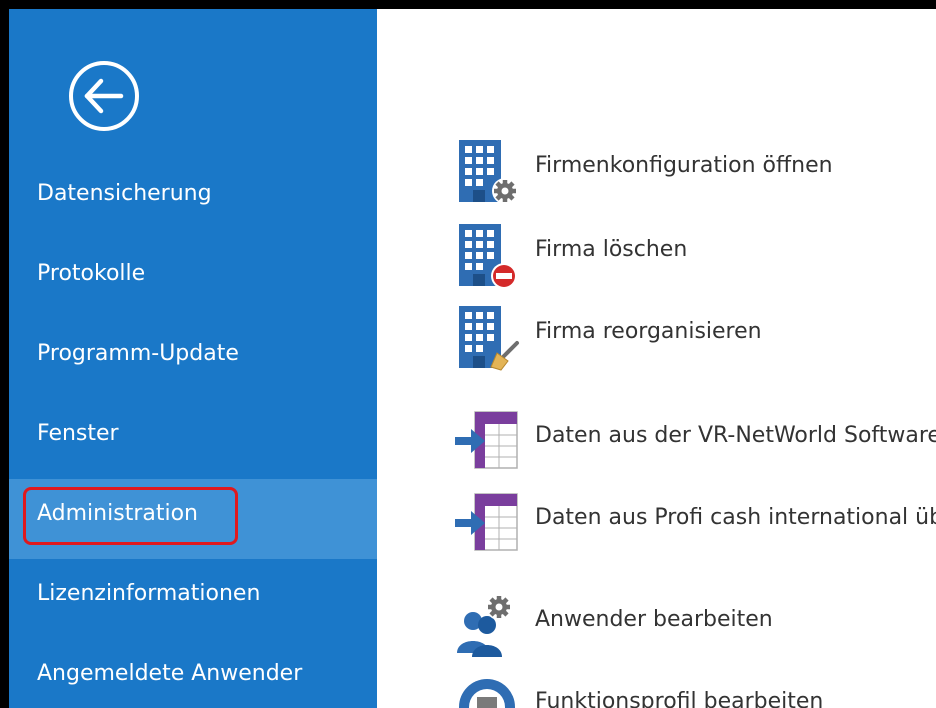 Image resolution: width=936 pixels, height=708 pixels. What do you see at coordinates (735, 517) in the screenshot?
I see `action-label: Daten aus Profi cash international üb` at bounding box center [735, 517].